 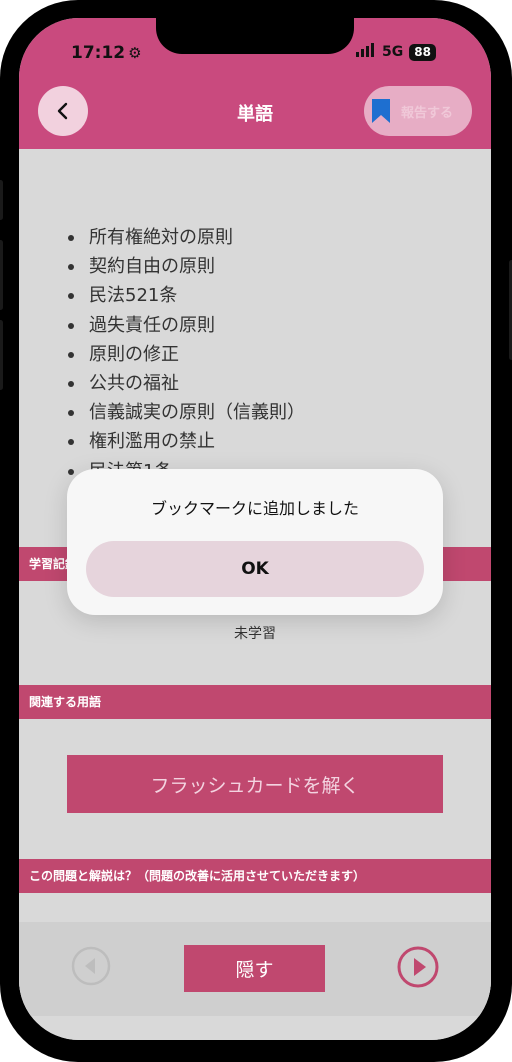 I want to click on list-item: 契約自由の原則, so click(x=185, y=266).